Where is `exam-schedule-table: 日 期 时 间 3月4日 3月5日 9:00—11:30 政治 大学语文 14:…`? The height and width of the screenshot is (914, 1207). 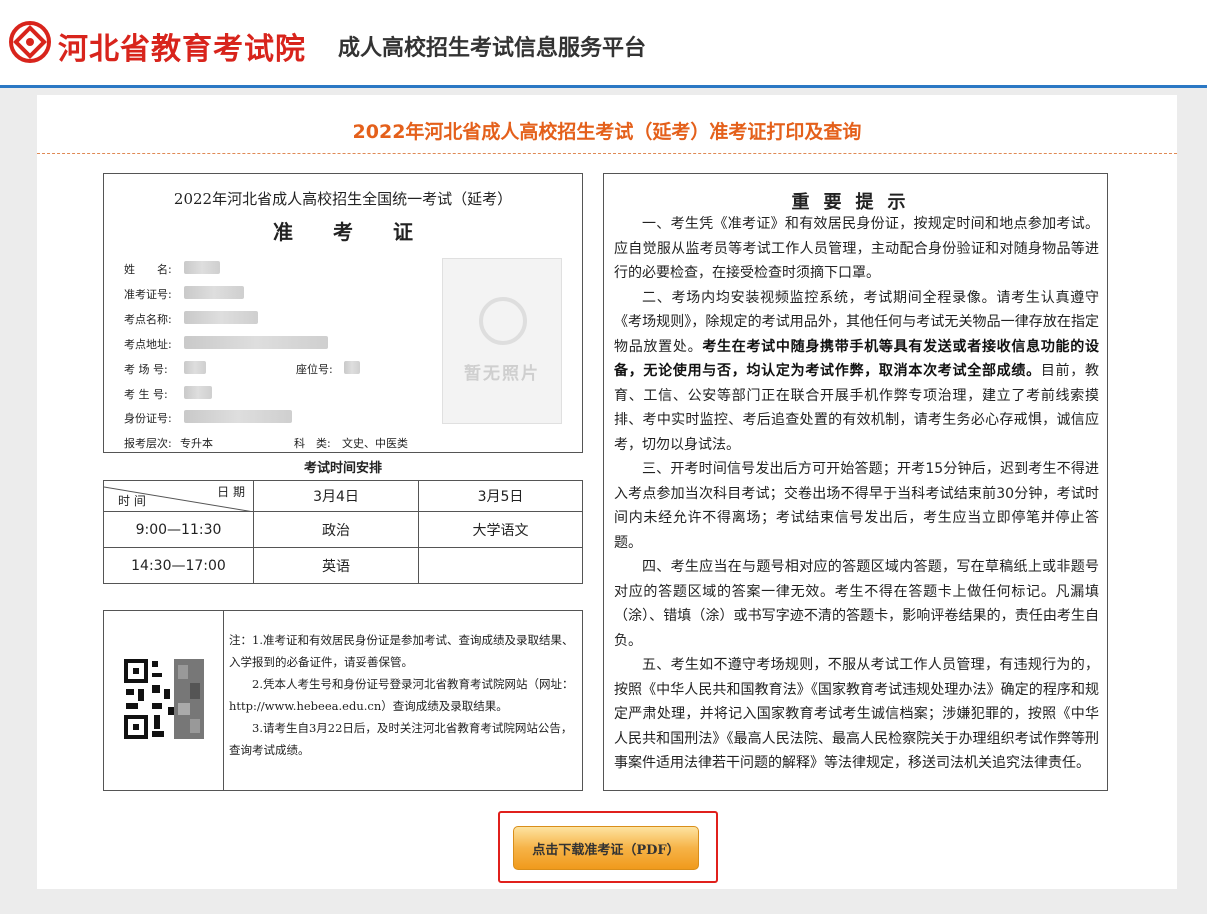
exam-schedule-table: 日 期 时 间 3月4日 3月5日 9:00—11:30 政治 大学语文 14:… is located at coordinates (343, 532).